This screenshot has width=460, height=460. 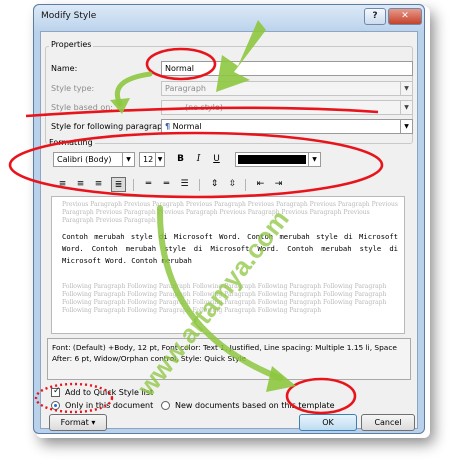 I want to click on align-left-icon: ≡, so click(x=62, y=184).